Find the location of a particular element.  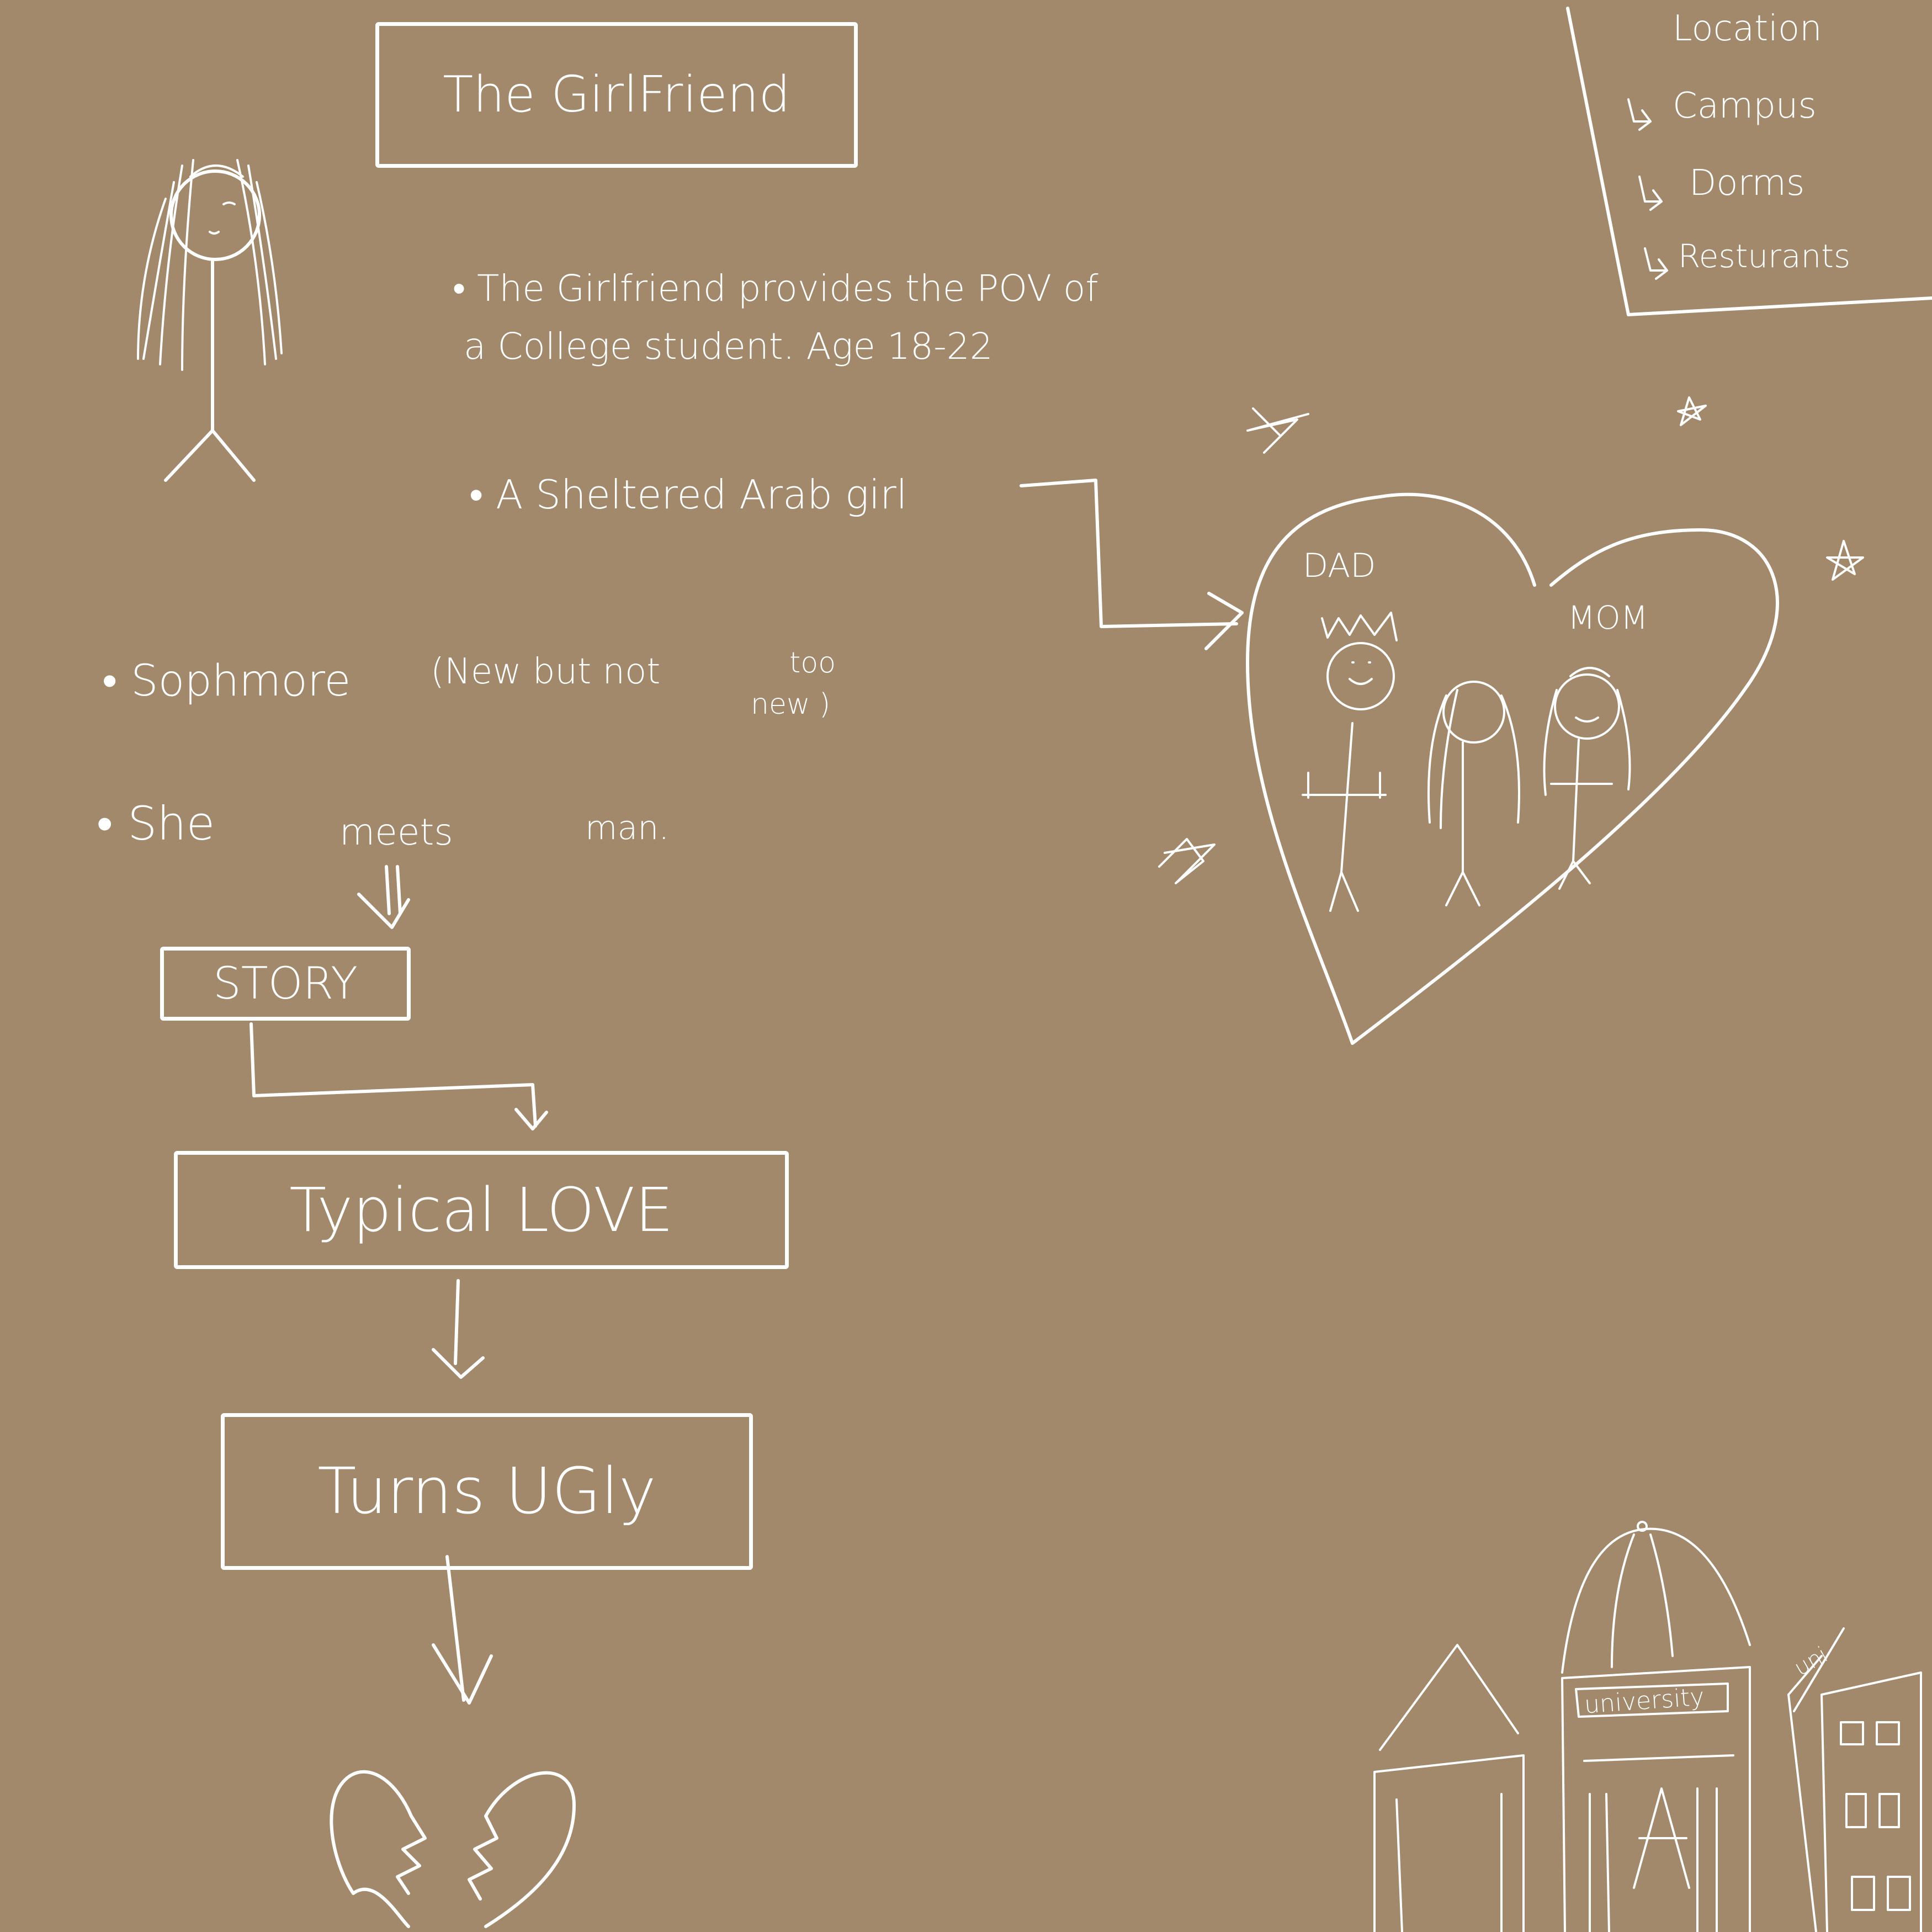

story-label: STORY is located at coordinates (286, 984).